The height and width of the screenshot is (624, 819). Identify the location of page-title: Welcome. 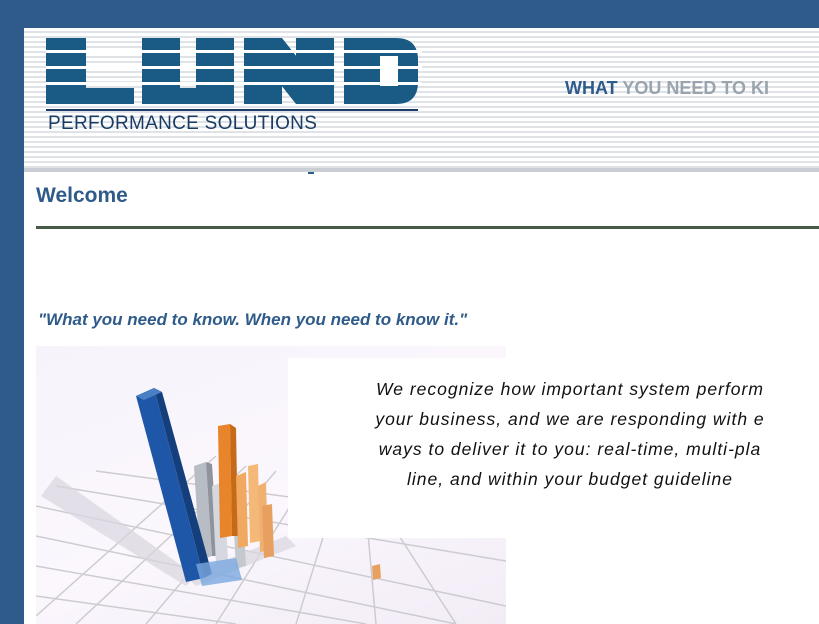
(82, 195).